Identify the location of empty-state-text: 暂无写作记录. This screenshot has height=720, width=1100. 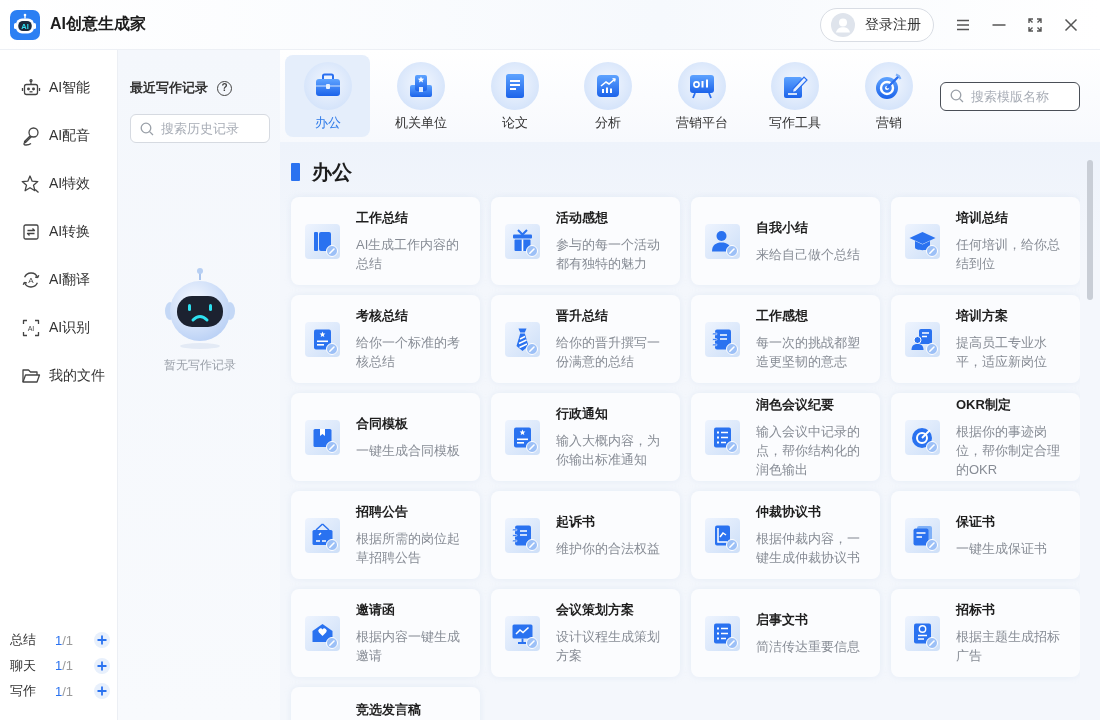
(200, 365).